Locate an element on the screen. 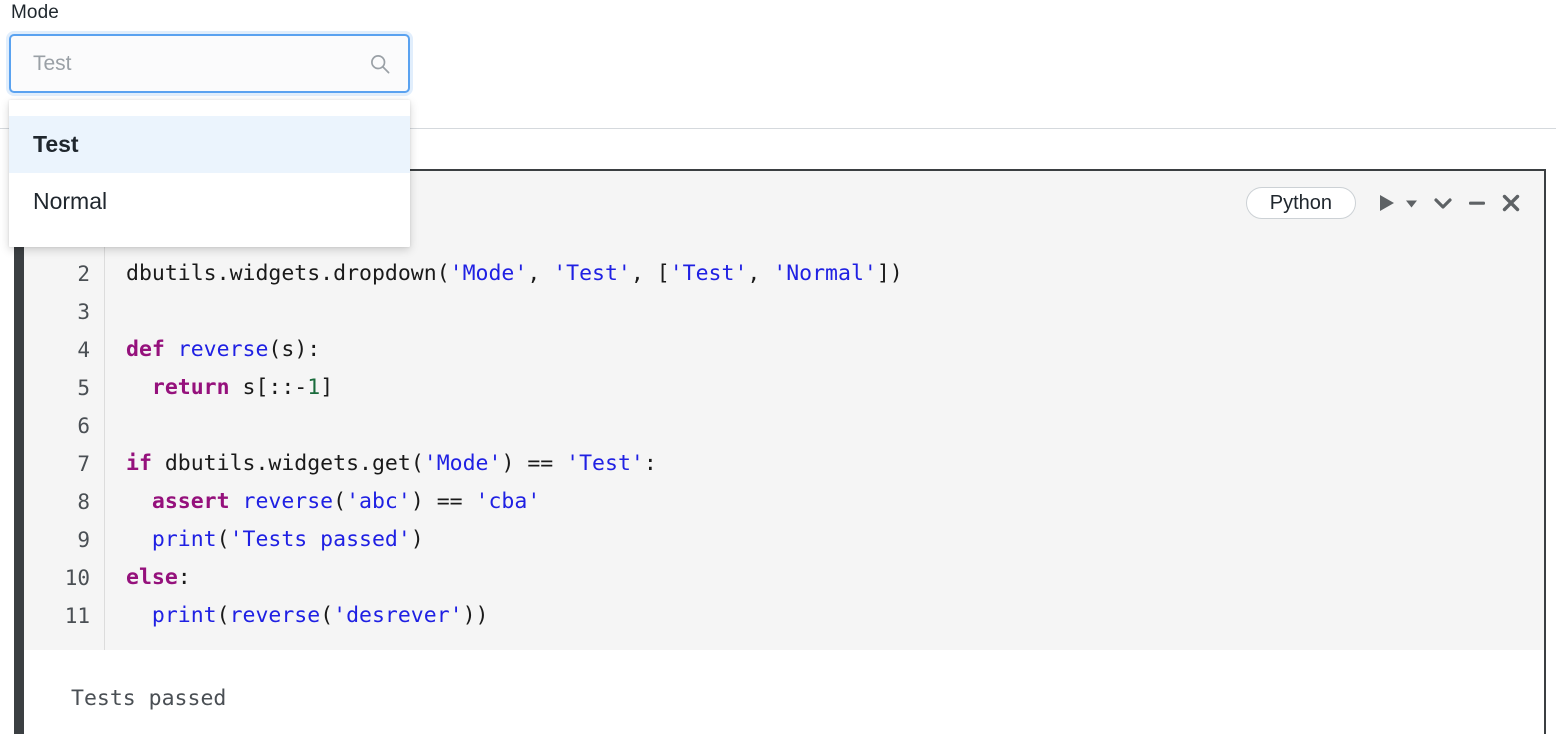  run-icon is located at coordinates (1387, 203).